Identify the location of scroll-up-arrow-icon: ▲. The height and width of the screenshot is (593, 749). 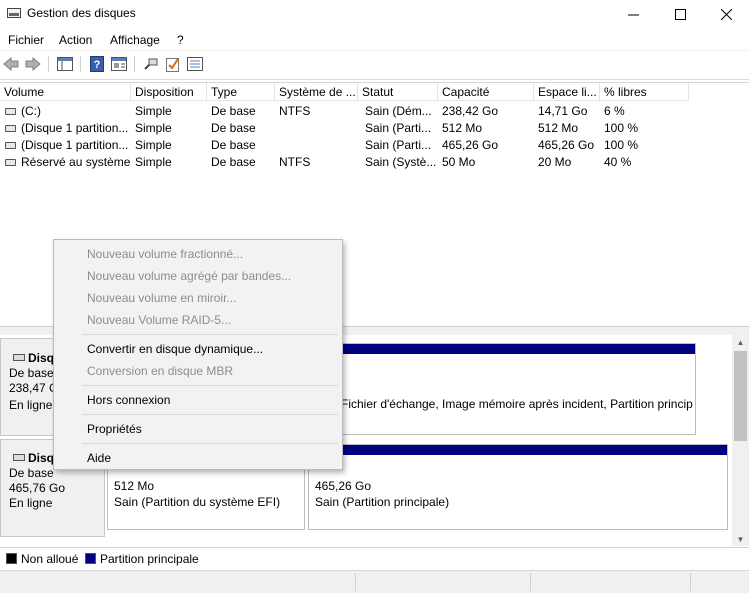
(740, 342).